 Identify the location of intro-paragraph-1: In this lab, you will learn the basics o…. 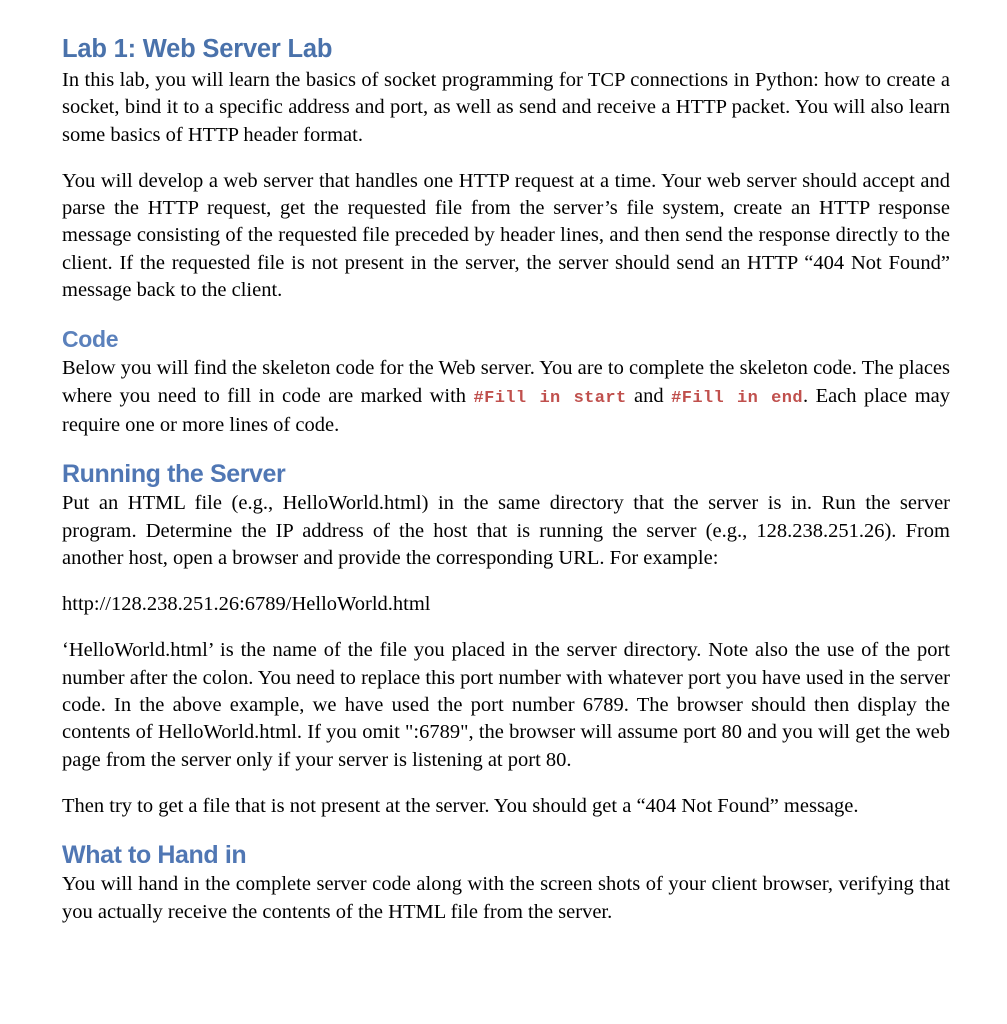
(506, 107).